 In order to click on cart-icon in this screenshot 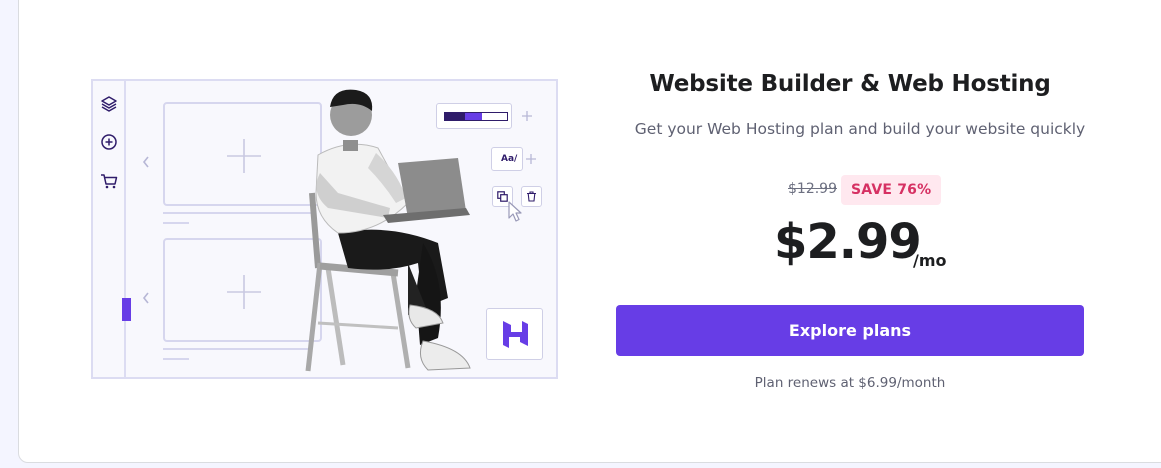, I will do `click(109, 181)`.